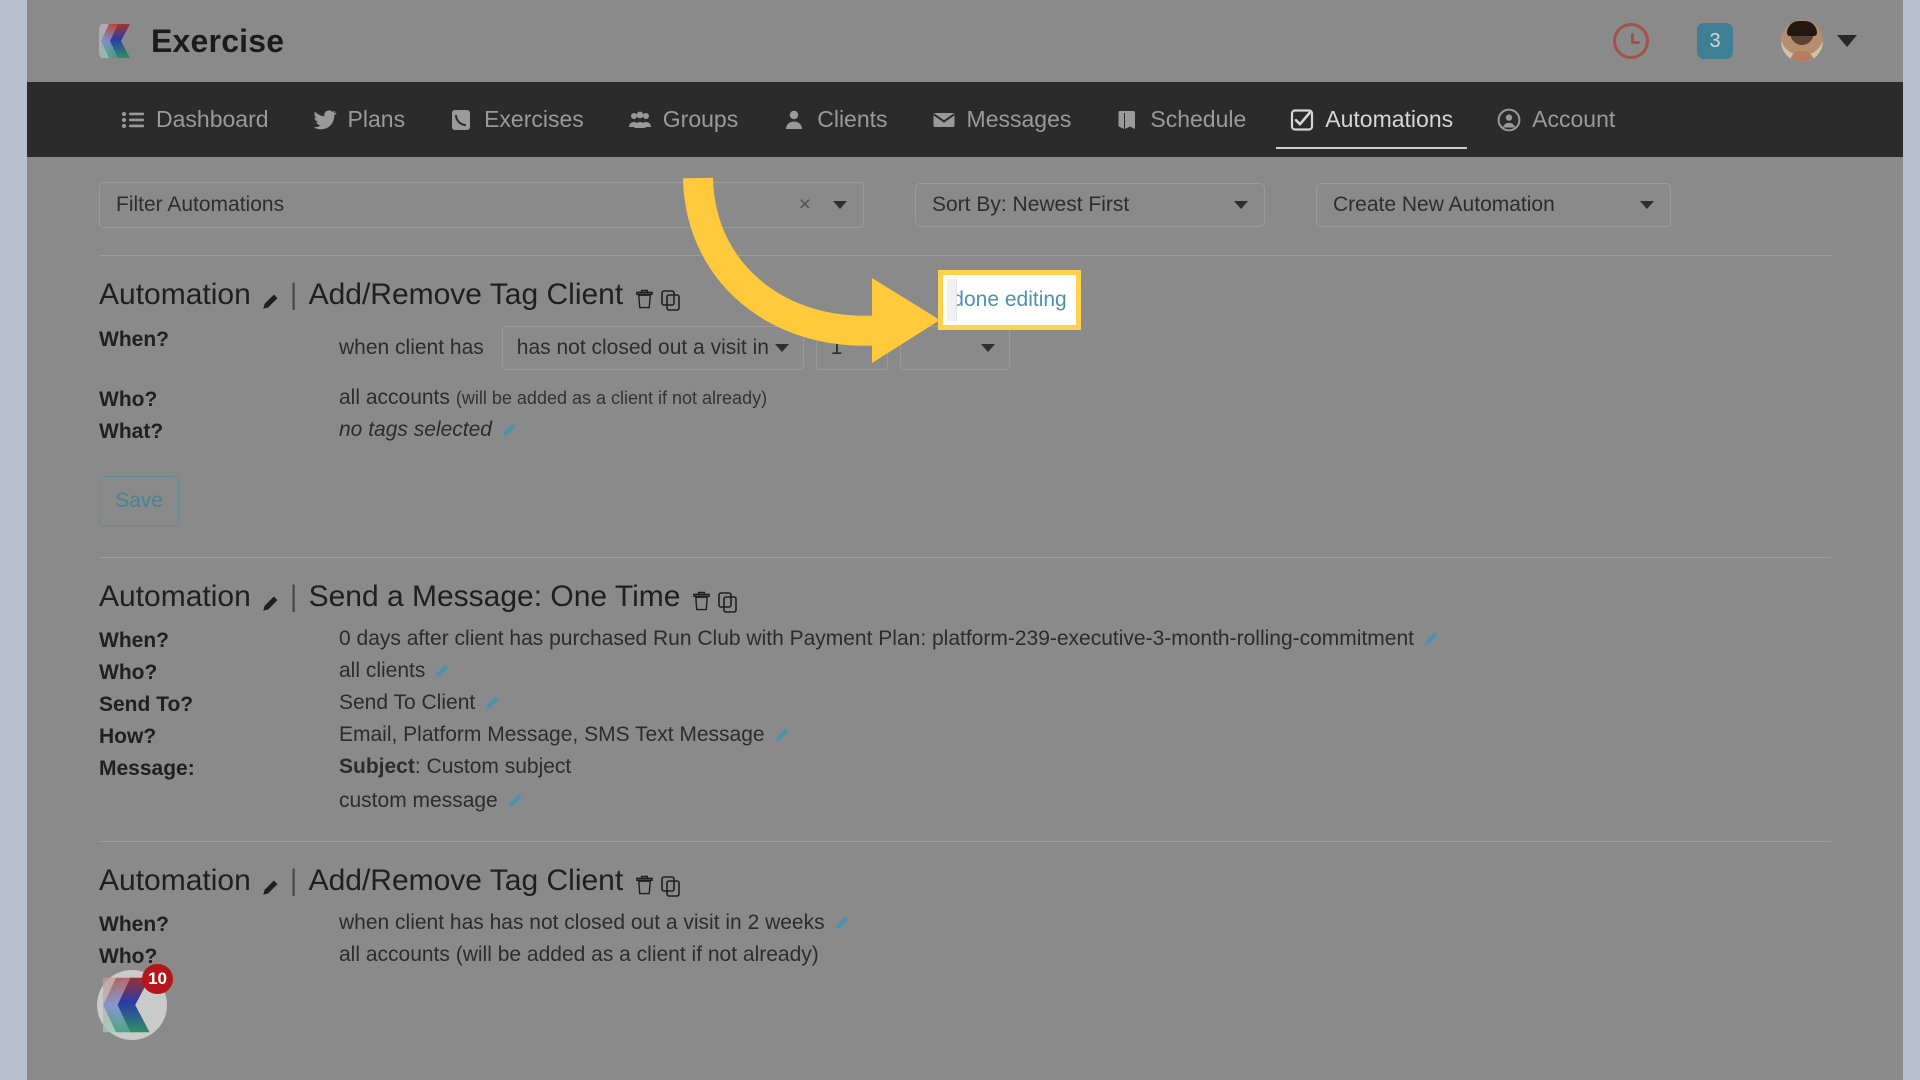 Image resolution: width=1920 pixels, height=1080 pixels. I want to click on nav-label: Schedule, so click(1198, 119).